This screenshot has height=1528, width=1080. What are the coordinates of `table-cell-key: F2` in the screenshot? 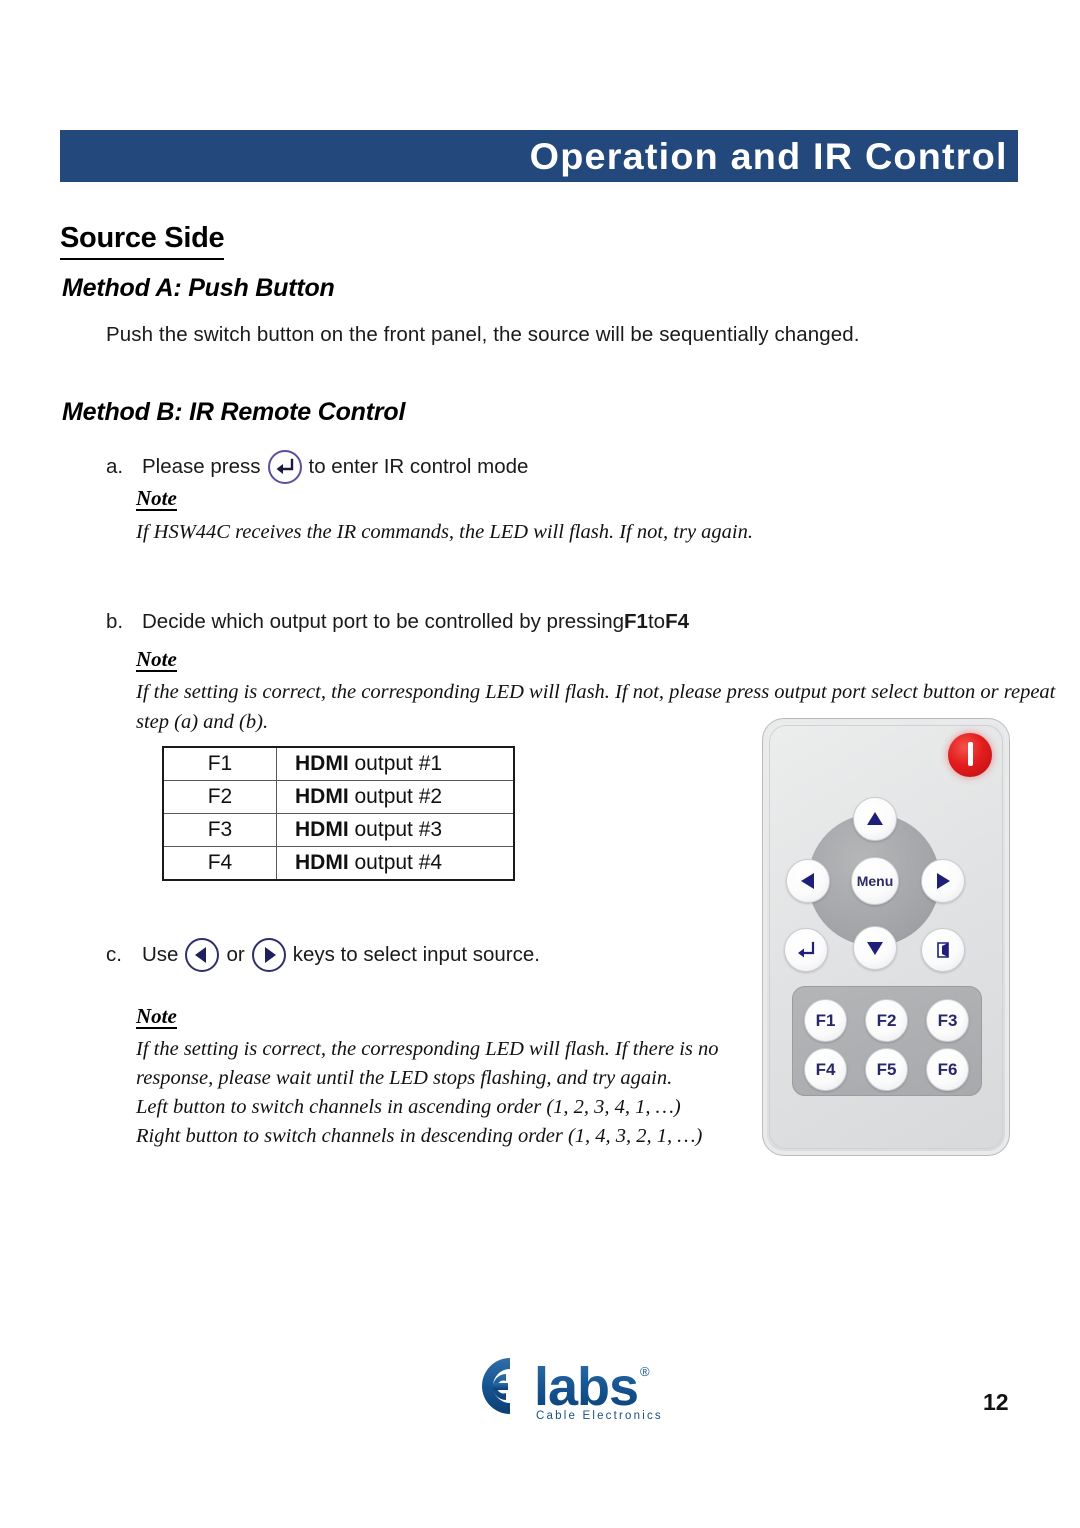 It's located at (219, 797).